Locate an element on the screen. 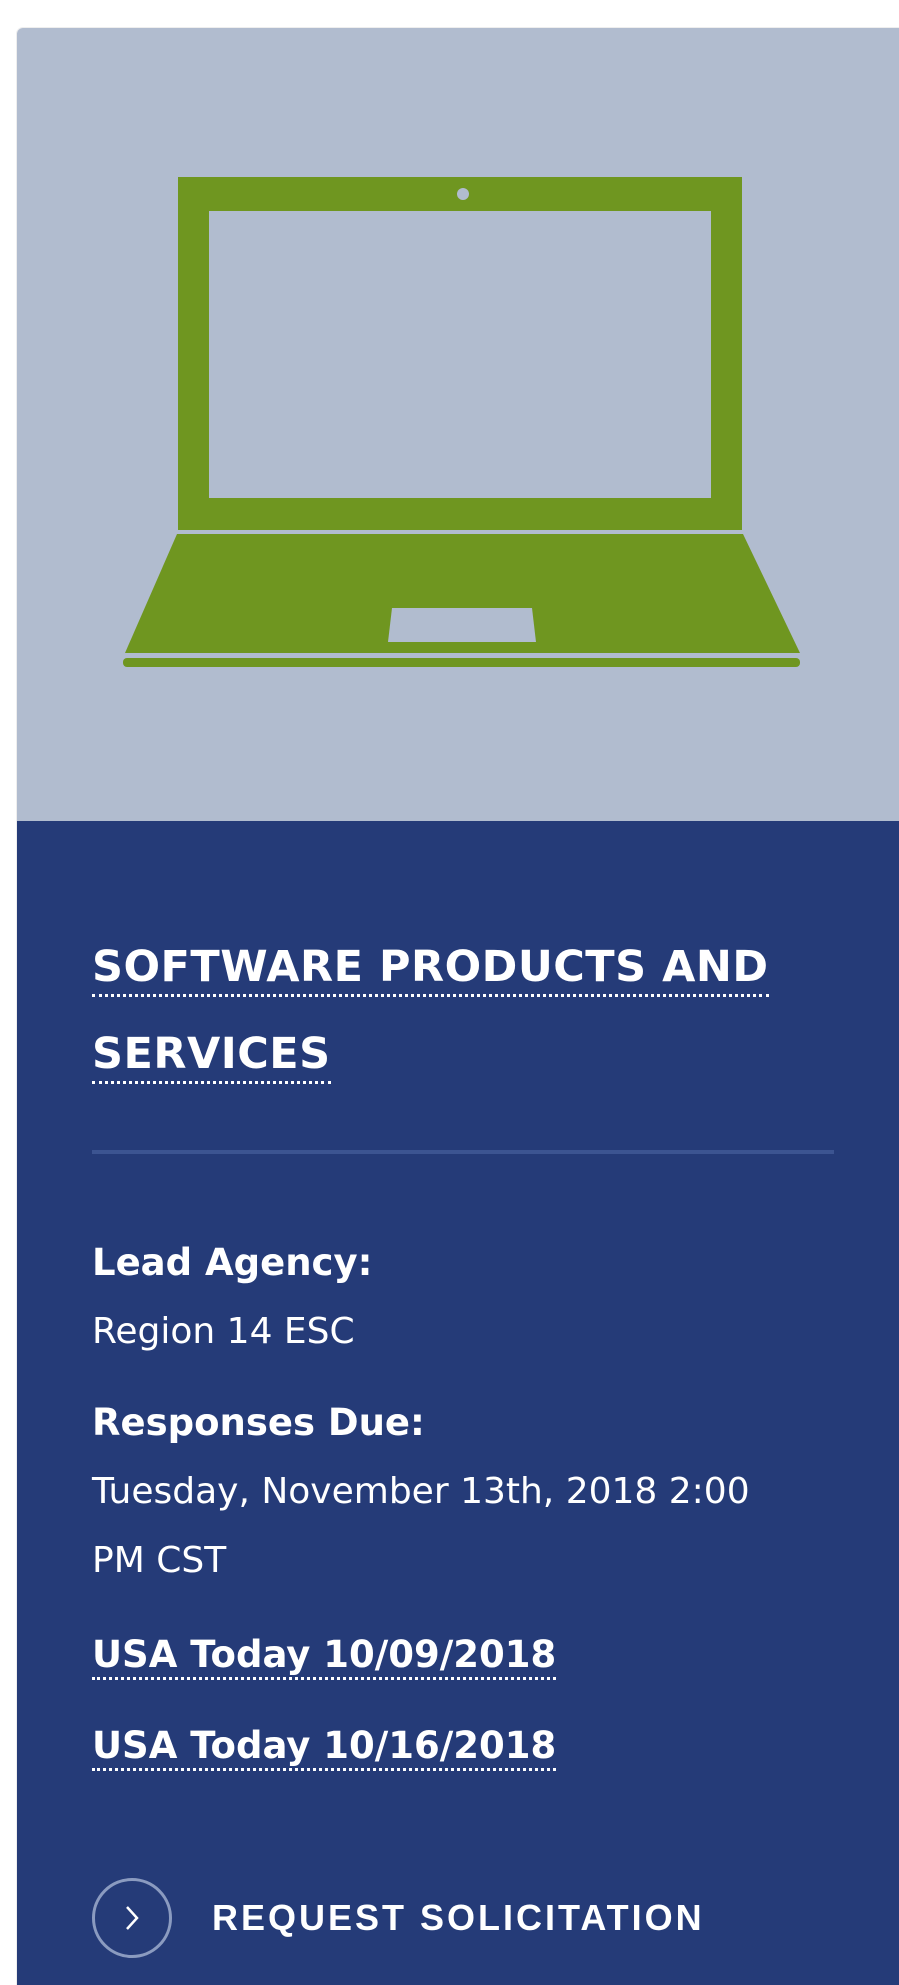 This screenshot has height=1985, width=899. card-title-link: SOFTWARE PRODUCTS AND SERVICES is located at coordinates (430, 1013).